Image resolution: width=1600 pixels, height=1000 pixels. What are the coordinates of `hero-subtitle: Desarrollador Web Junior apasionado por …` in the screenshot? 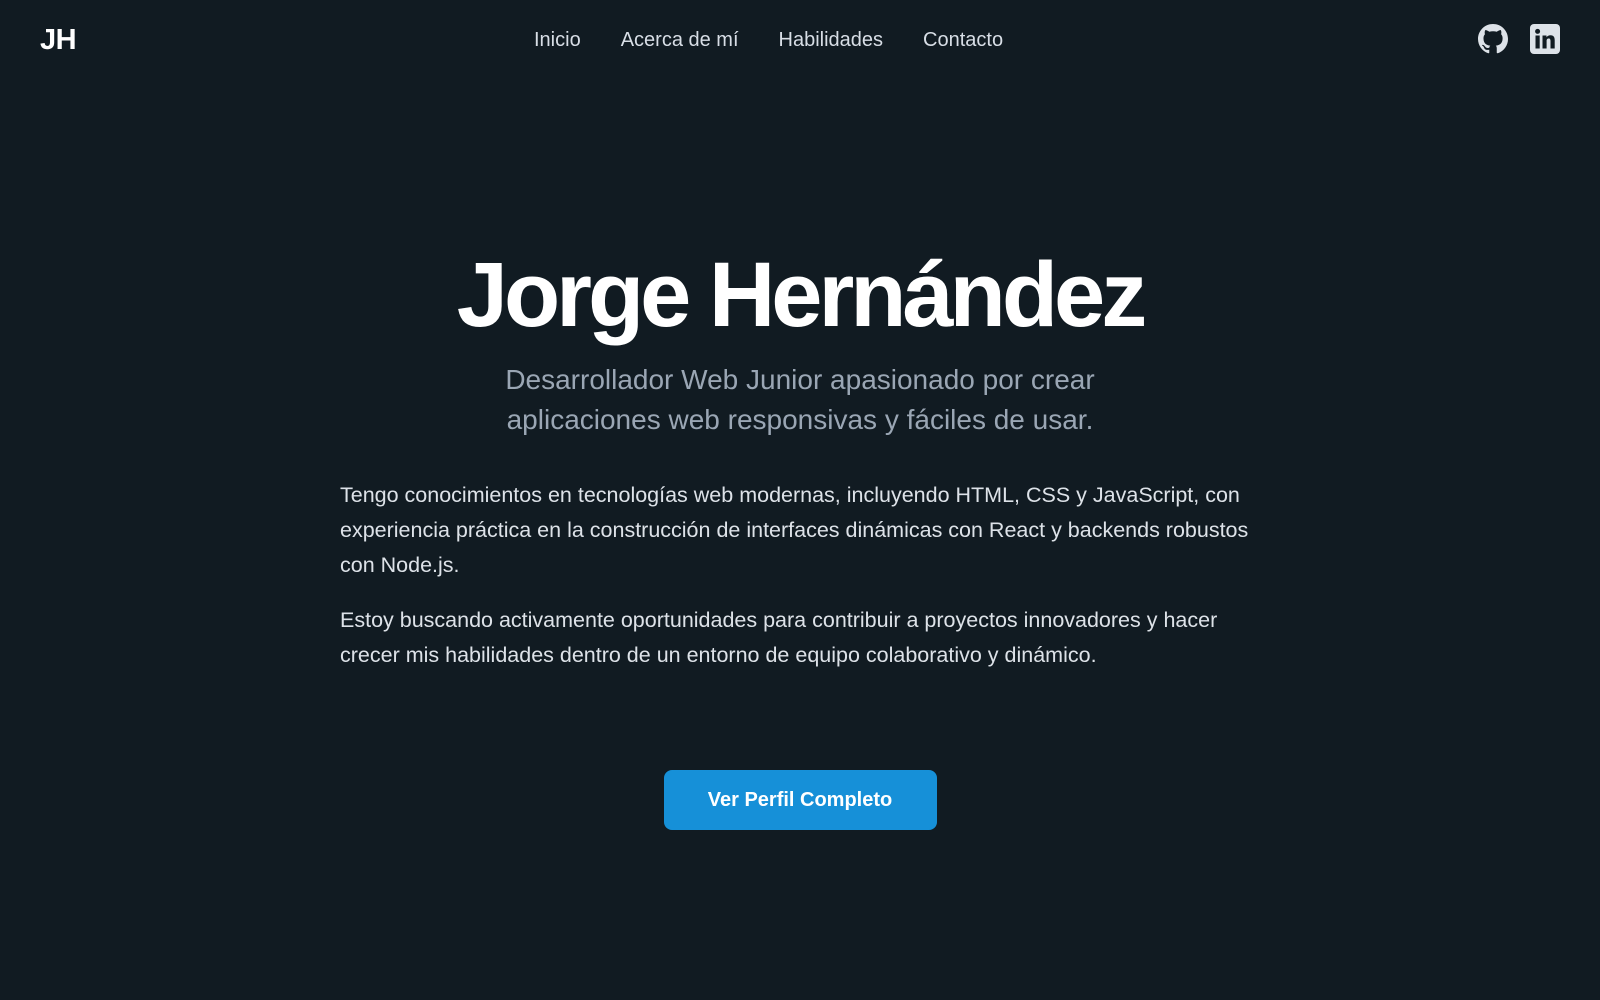 It's located at (800, 399).